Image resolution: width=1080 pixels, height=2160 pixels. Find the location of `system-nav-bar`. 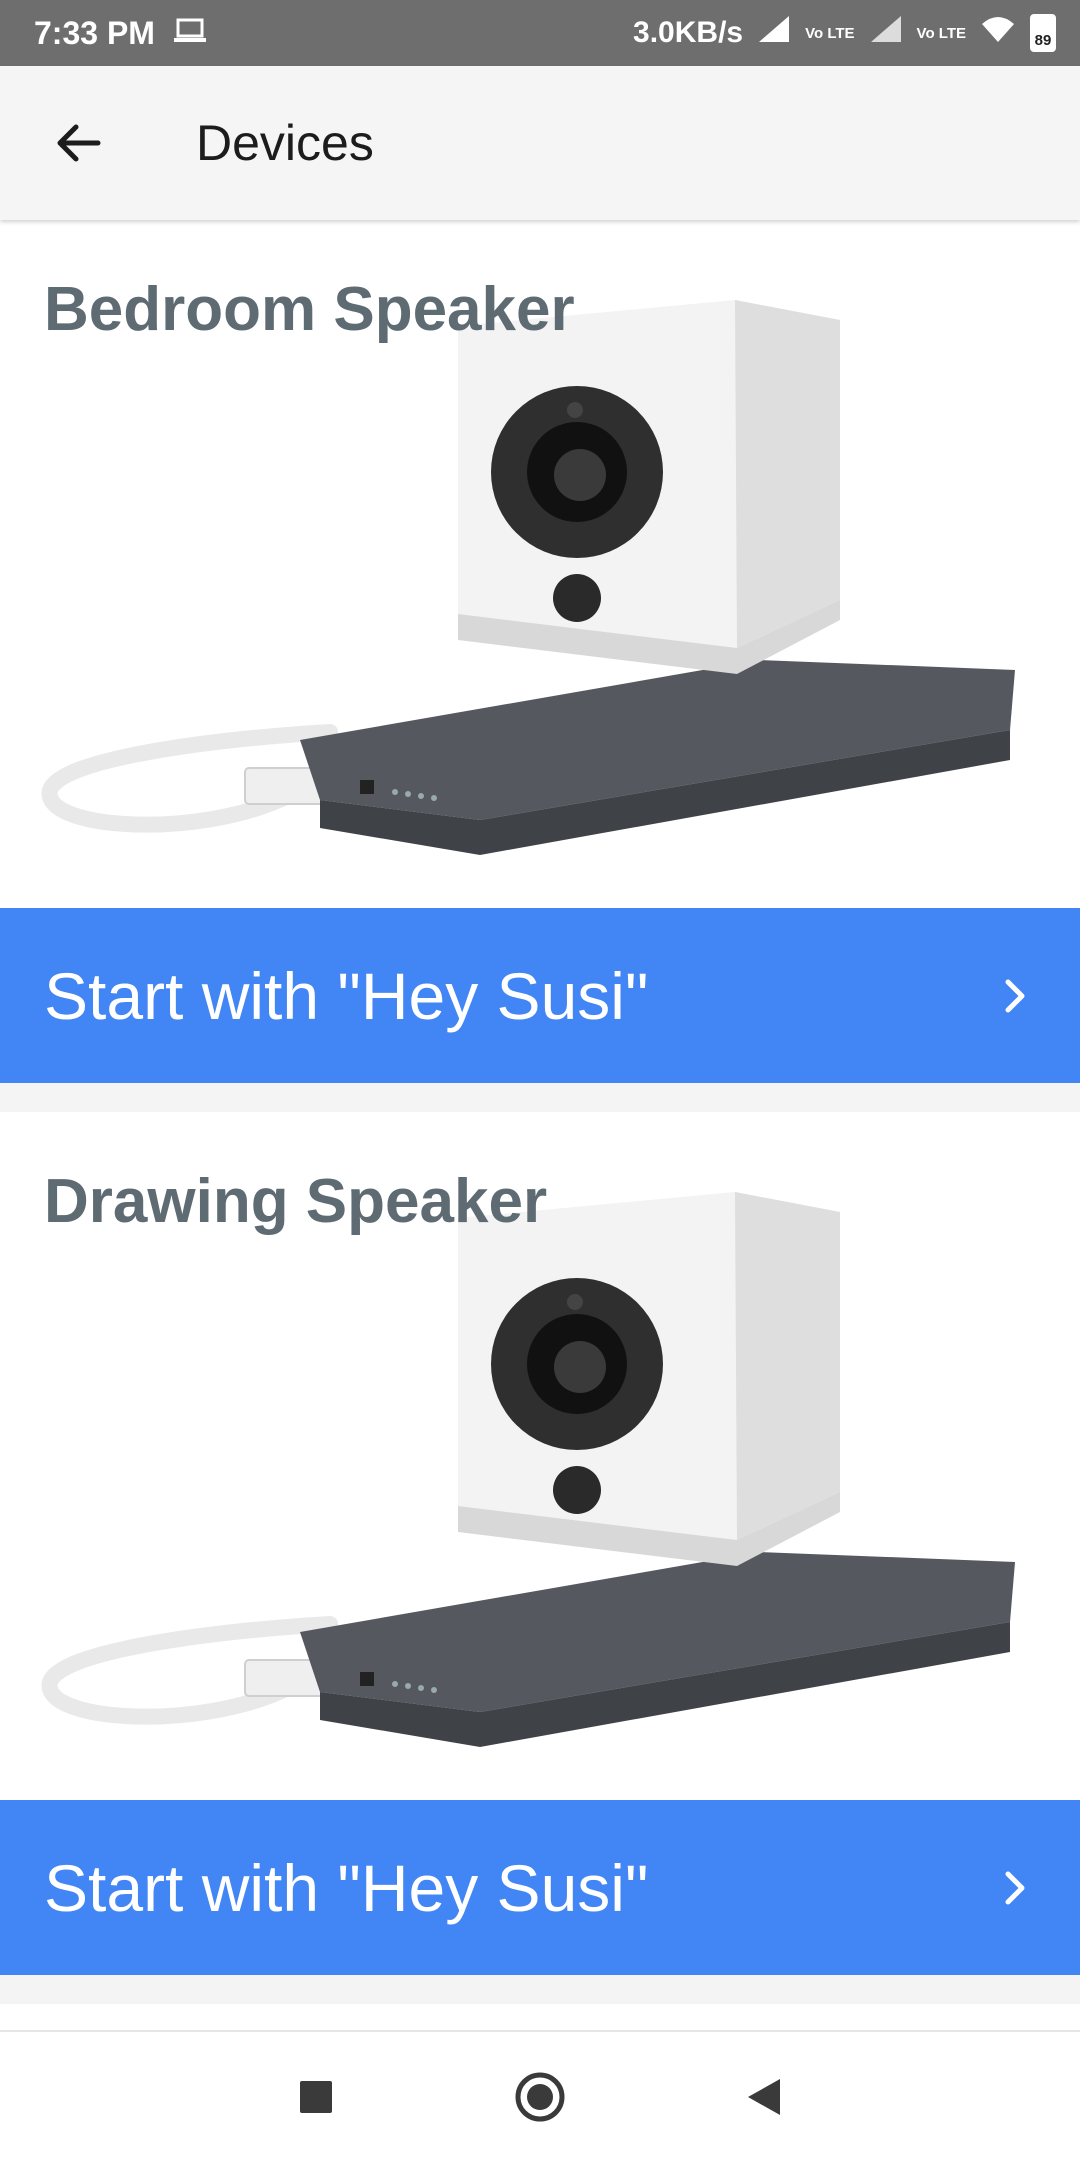

system-nav-bar is located at coordinates (540, 2095).